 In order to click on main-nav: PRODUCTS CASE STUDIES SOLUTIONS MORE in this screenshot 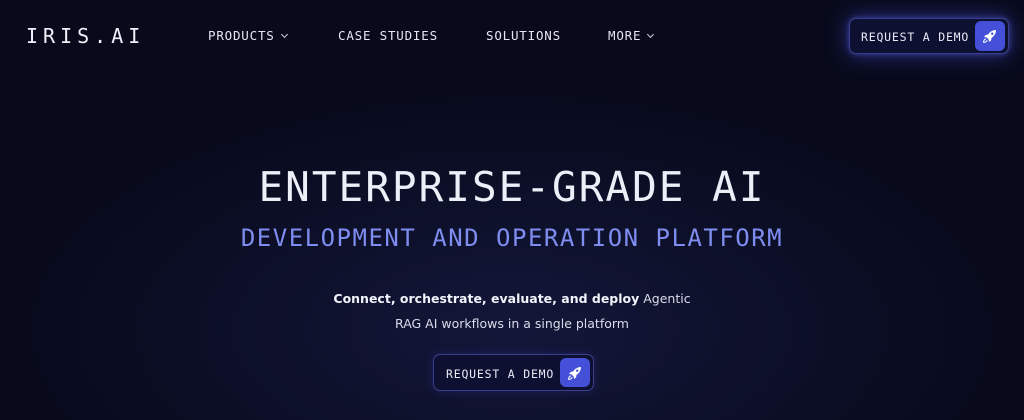, I will do `click(431, 35)`.